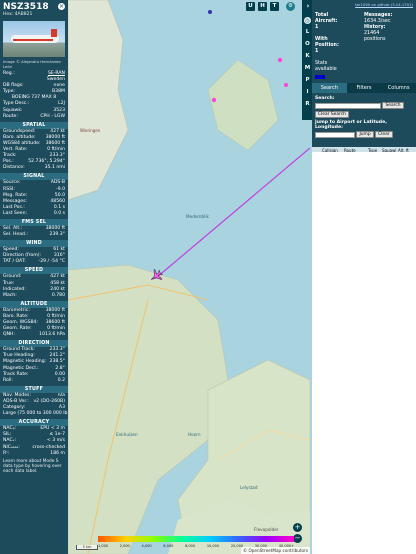  What do you see at coordinates (266, 529) in the screenshot?
I see `map-label-flevopolder: Flevopolder` at bounding box center [266, 529].